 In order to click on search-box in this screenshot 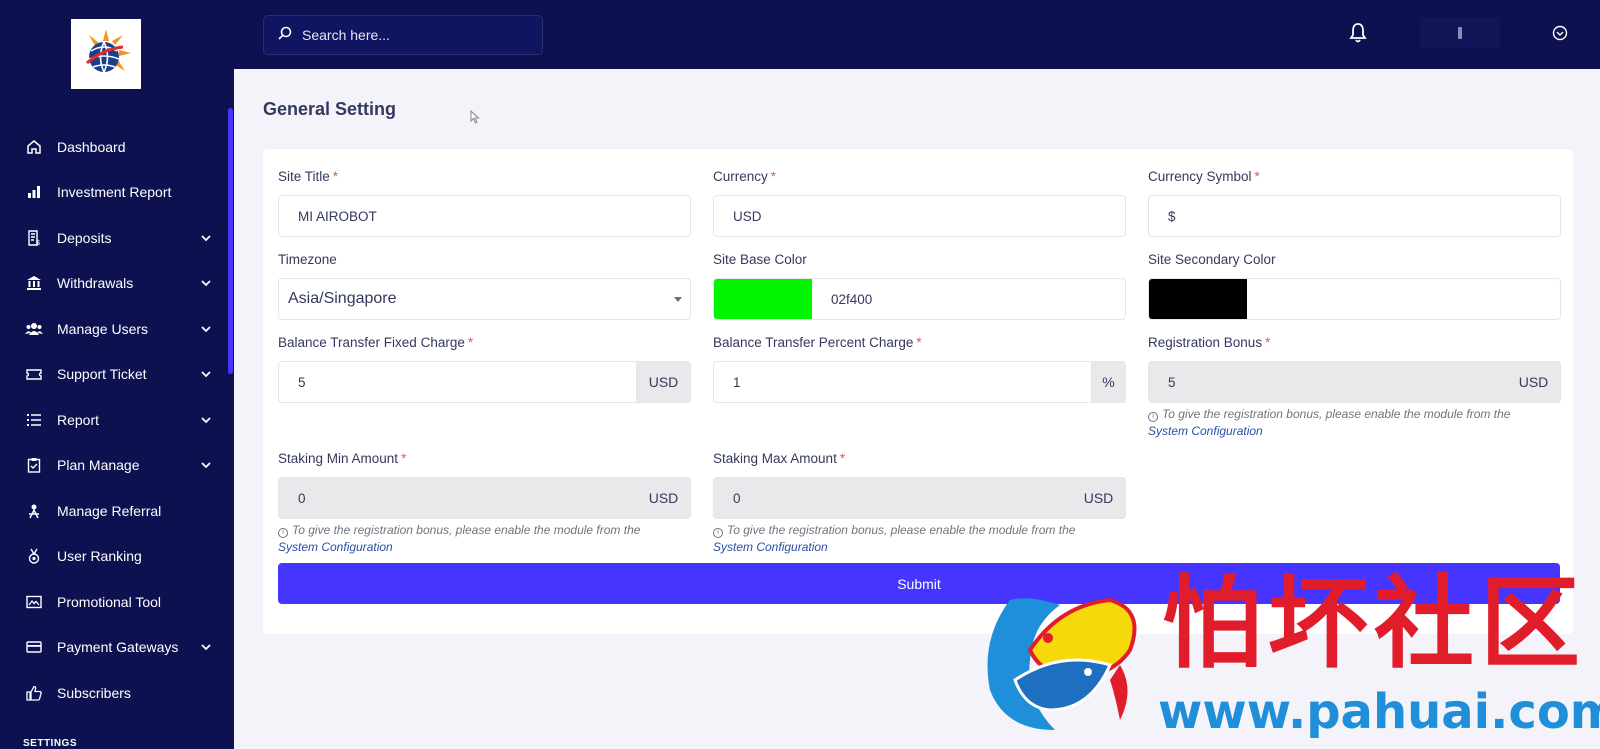, I will do `click(403, 35)`.